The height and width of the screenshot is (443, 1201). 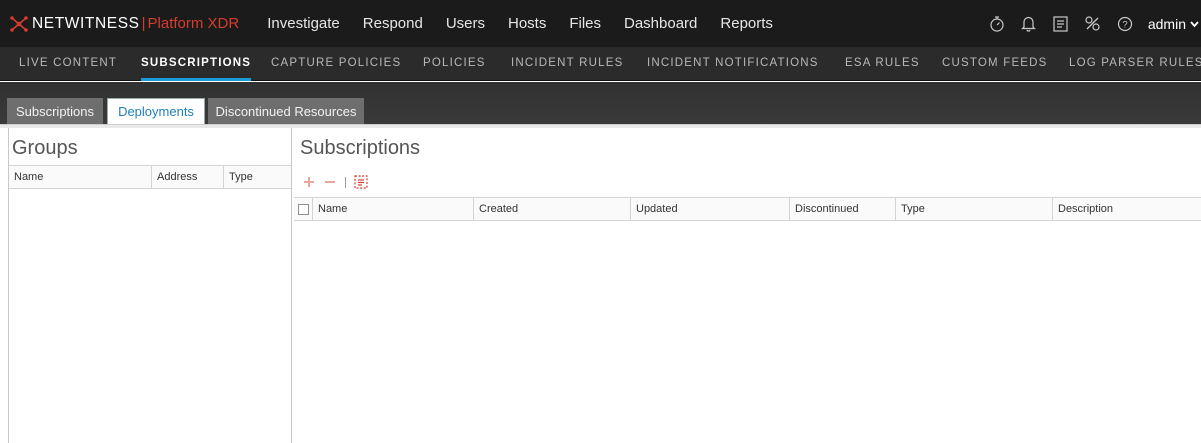 I want to click on user-menu: admin, so click(x=1174, y=24).